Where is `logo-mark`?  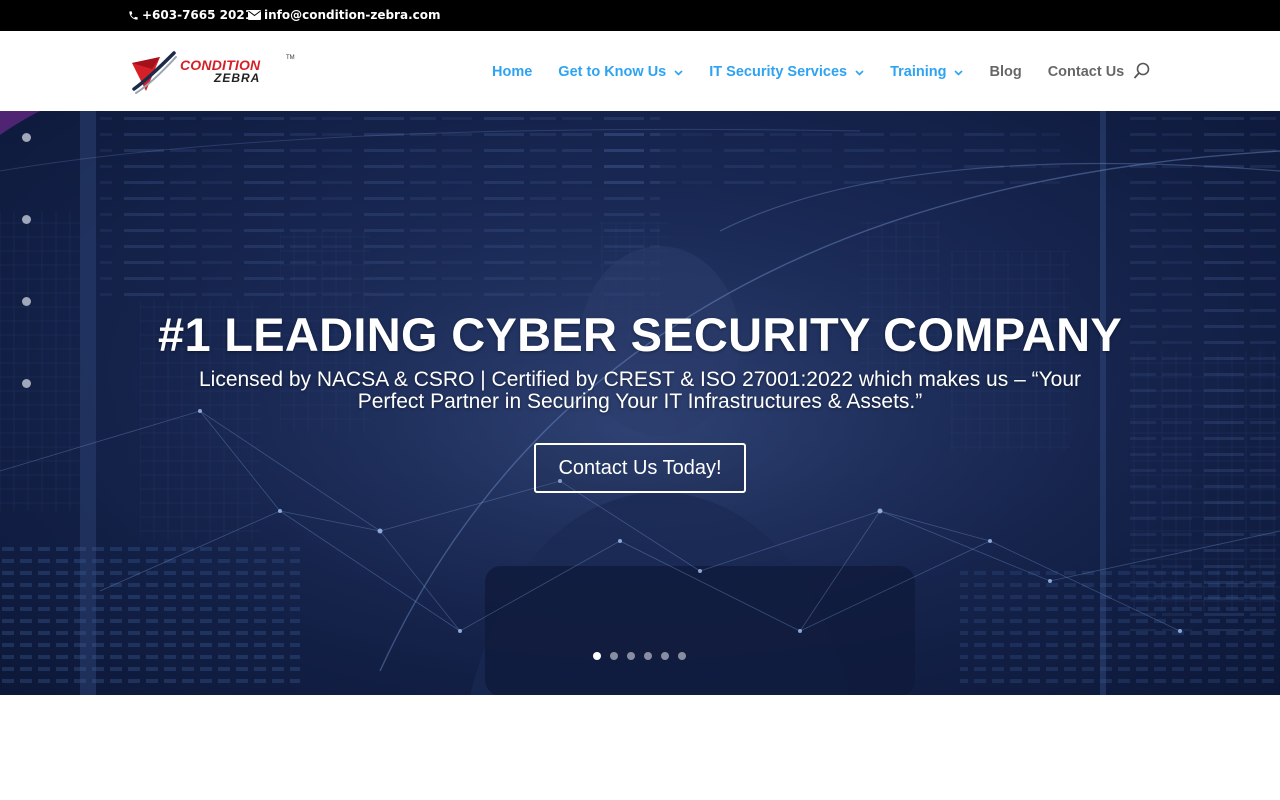 logo-mark is located at coordinates (154, 72).